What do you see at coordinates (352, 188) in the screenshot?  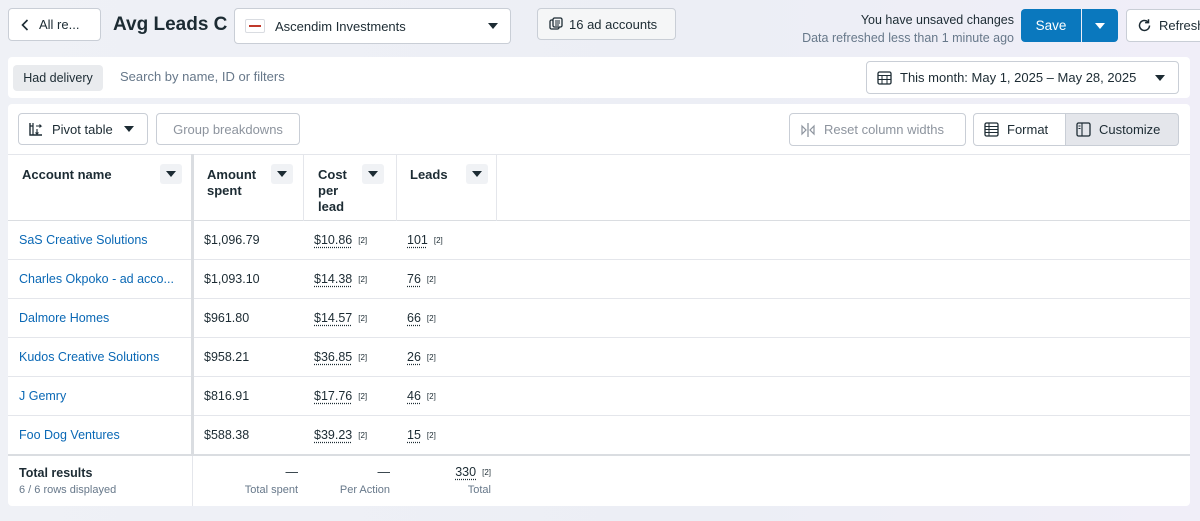 I see `column-header-cost-per-lead: Cost per lead` at bounding box center [352, 188].